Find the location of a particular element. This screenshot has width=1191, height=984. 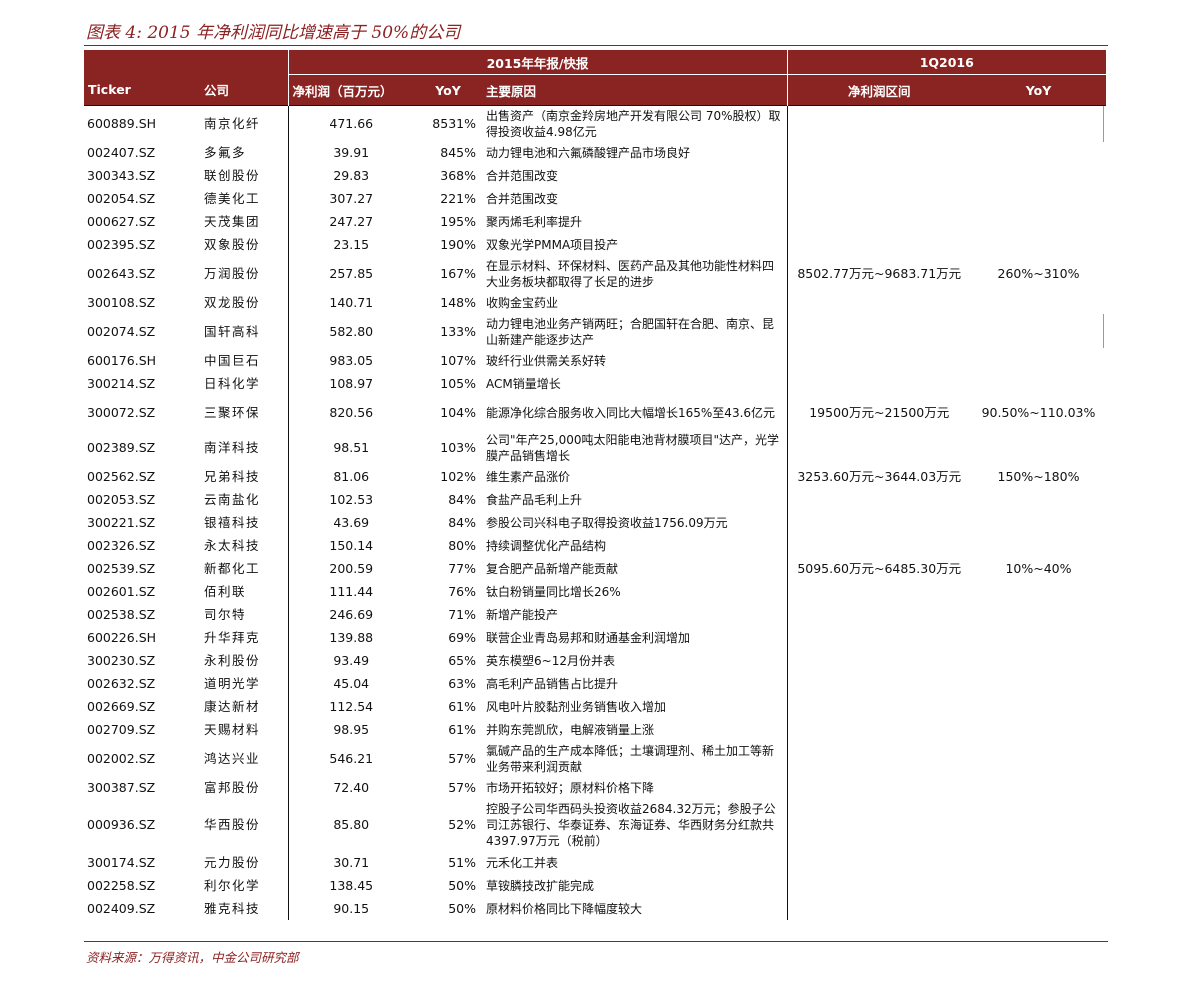

net-profit-cell: 820.56 is located at coordinates (350, 412).